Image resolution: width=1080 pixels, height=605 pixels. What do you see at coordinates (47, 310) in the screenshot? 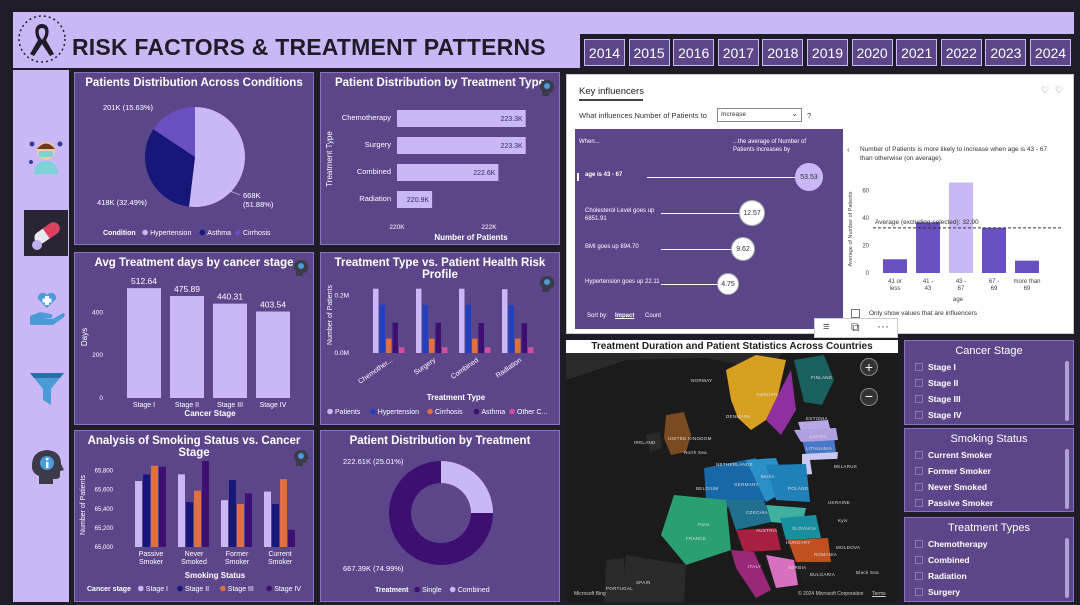
I see `health-care-icon` at bounding box center [47, 310].